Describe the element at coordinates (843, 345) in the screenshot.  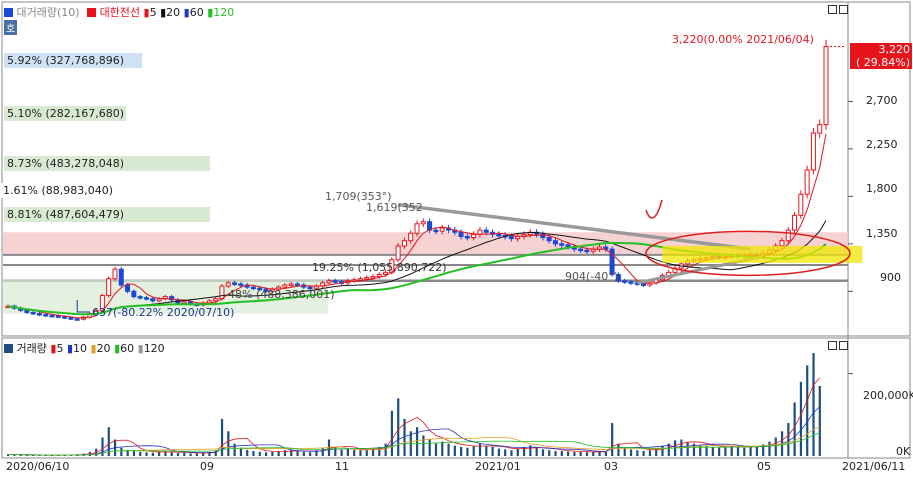
I see `volume-close-icon` at that location.